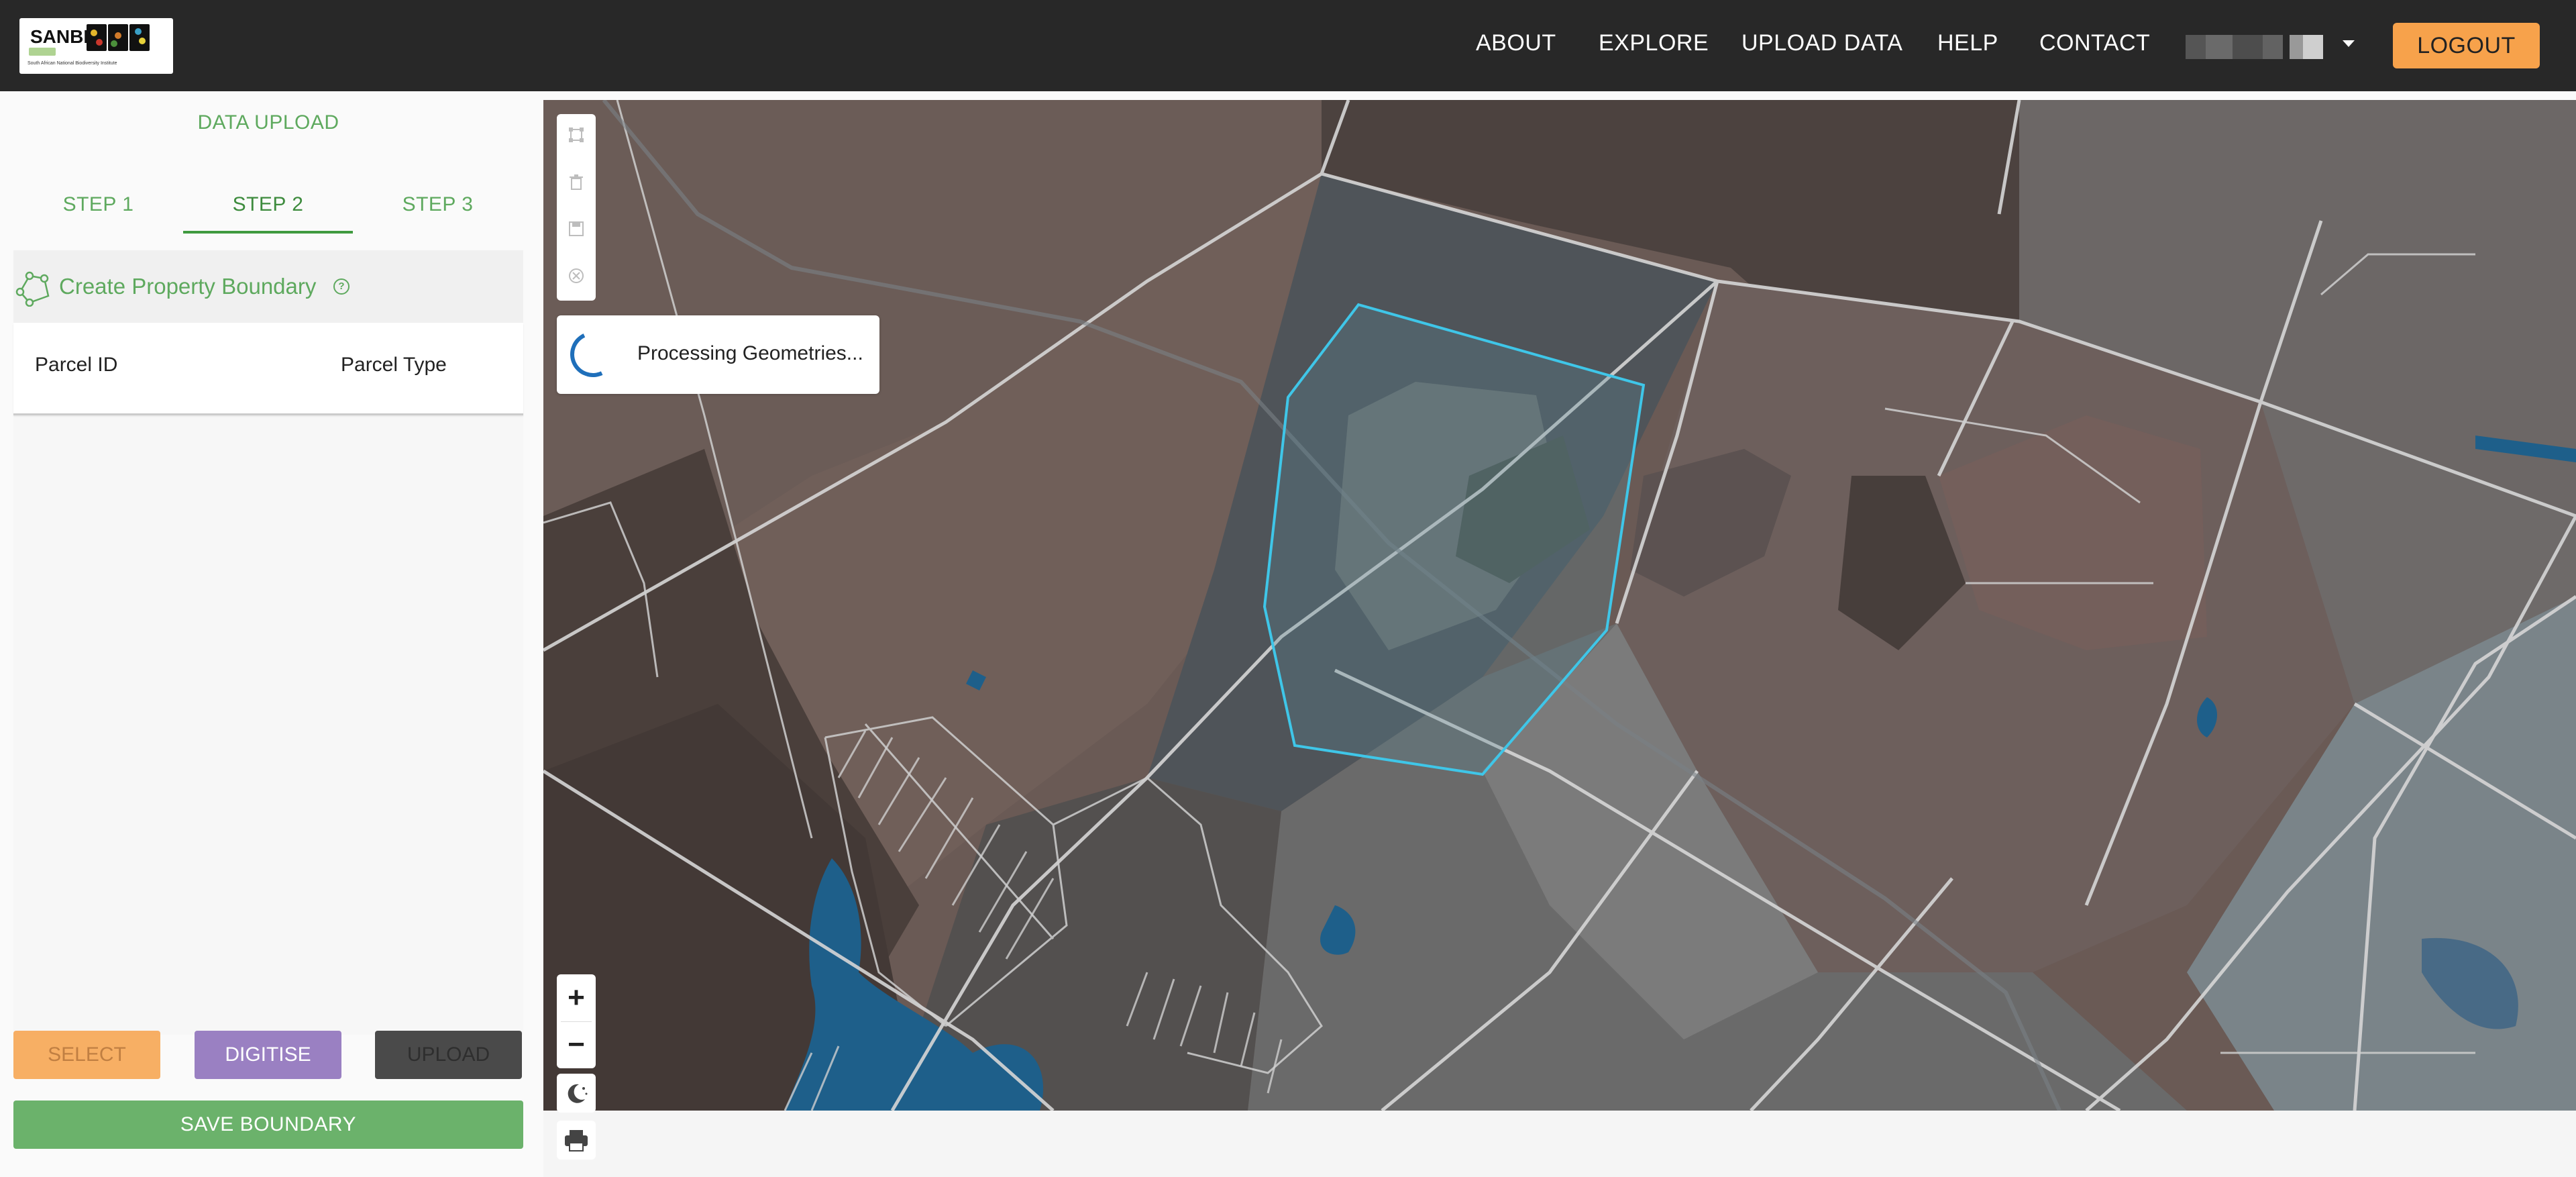  Describe the element at coordinates (1654, 43) in the screenshot. I see `nav-explore: EXPLORE` at that location.